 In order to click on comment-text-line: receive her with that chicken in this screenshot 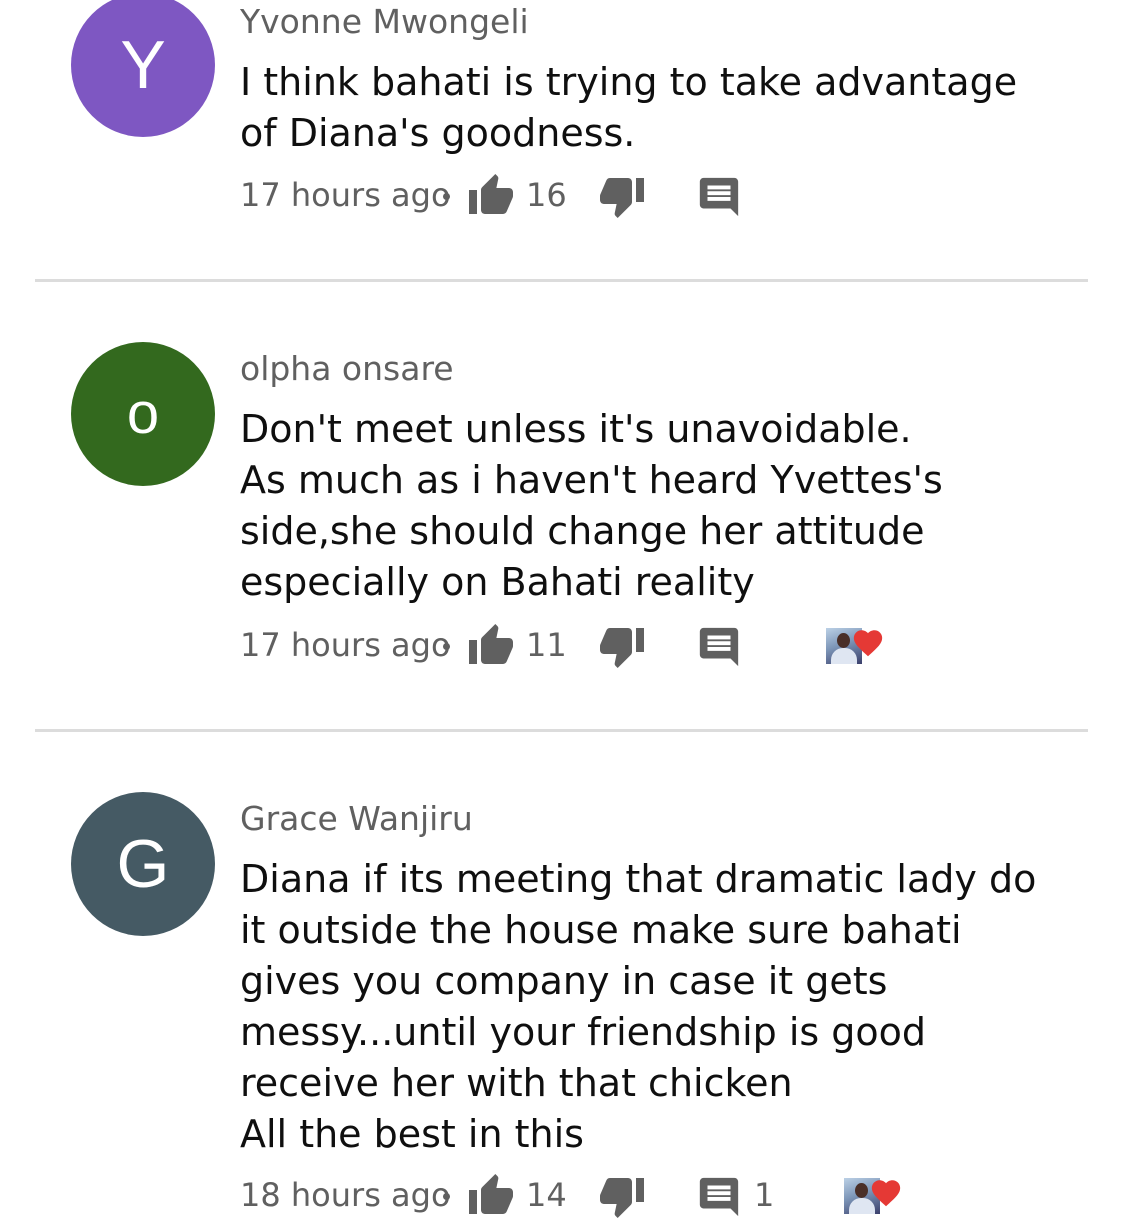, I will do `click(516, 1083)`.